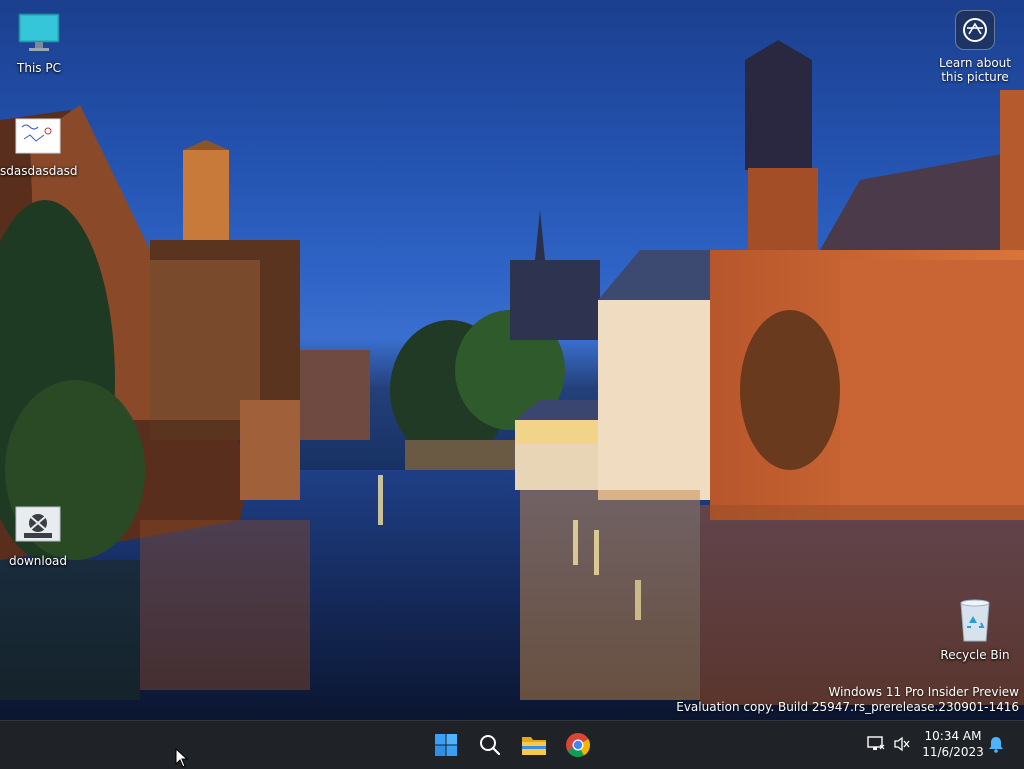 This screenshot has width=1024, height=769. What do you see at coordinates (996, 744) in the screenshot?
I see `bell-icon` at bounding box center [996, 744].